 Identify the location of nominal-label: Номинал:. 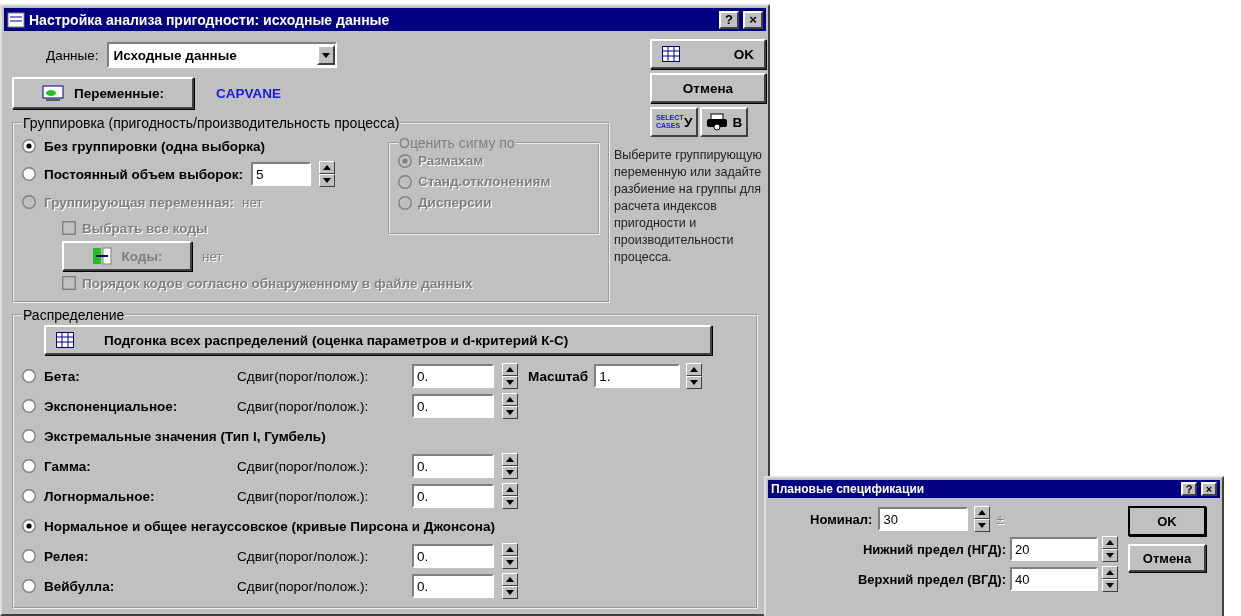
(841, 519).